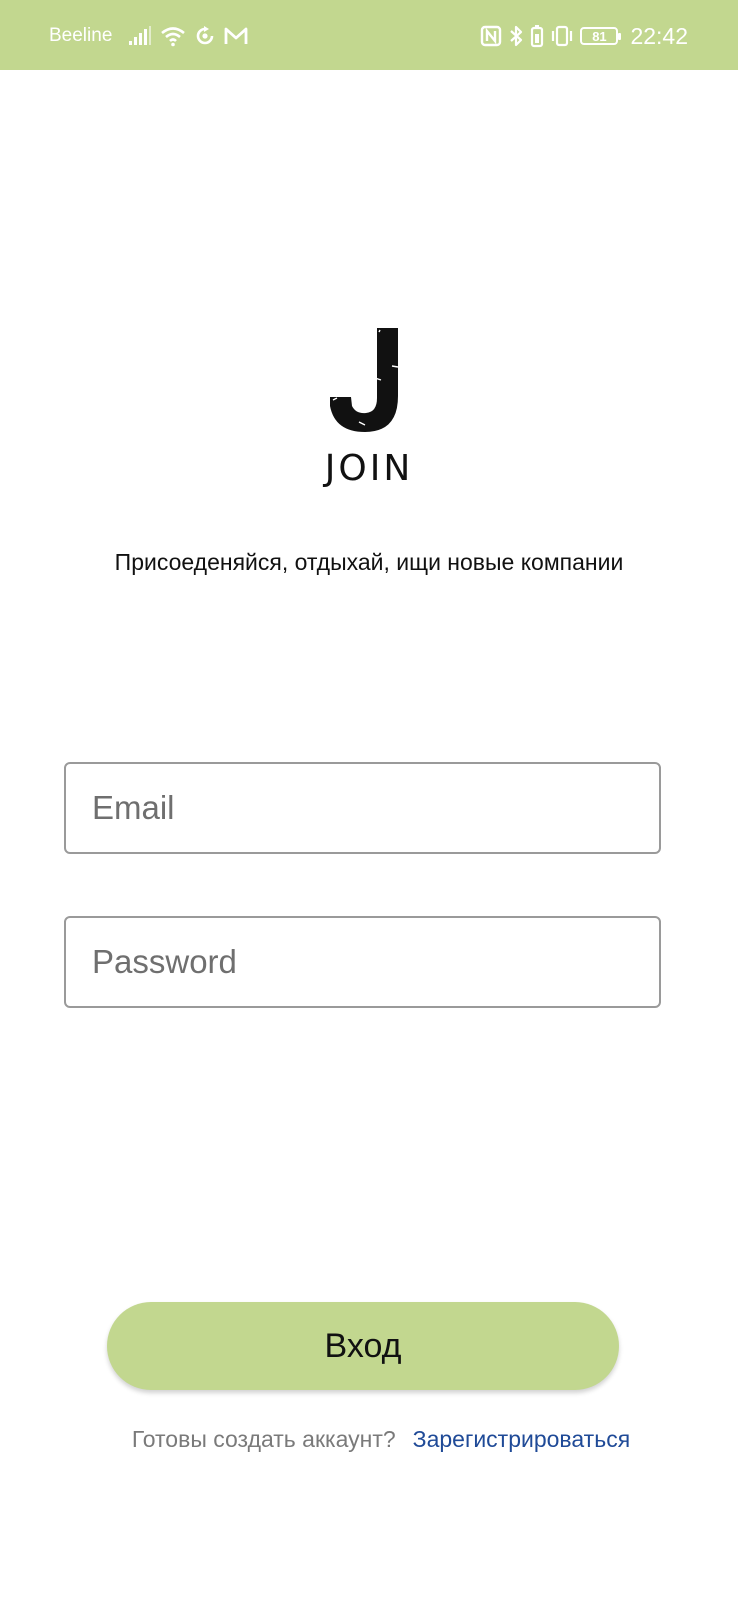 This screenshot has width=738, height=1600. What do you see at coordinates (537, 36) in the screenshot?
I see `battery-saver-icon` at bounding box center [537, 36].